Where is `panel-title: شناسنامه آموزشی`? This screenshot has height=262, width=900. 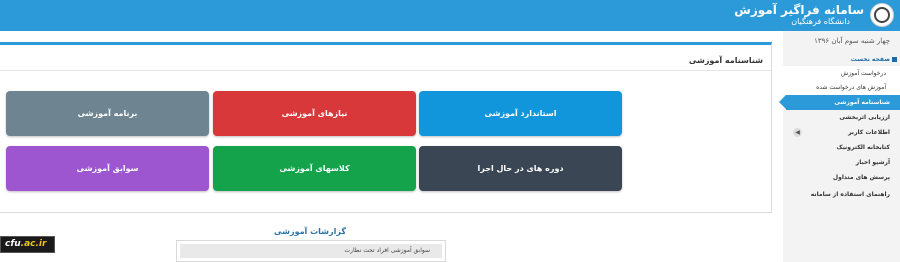
panel-title: شناسنامه آموزشی is located at coordinates (725, 60).